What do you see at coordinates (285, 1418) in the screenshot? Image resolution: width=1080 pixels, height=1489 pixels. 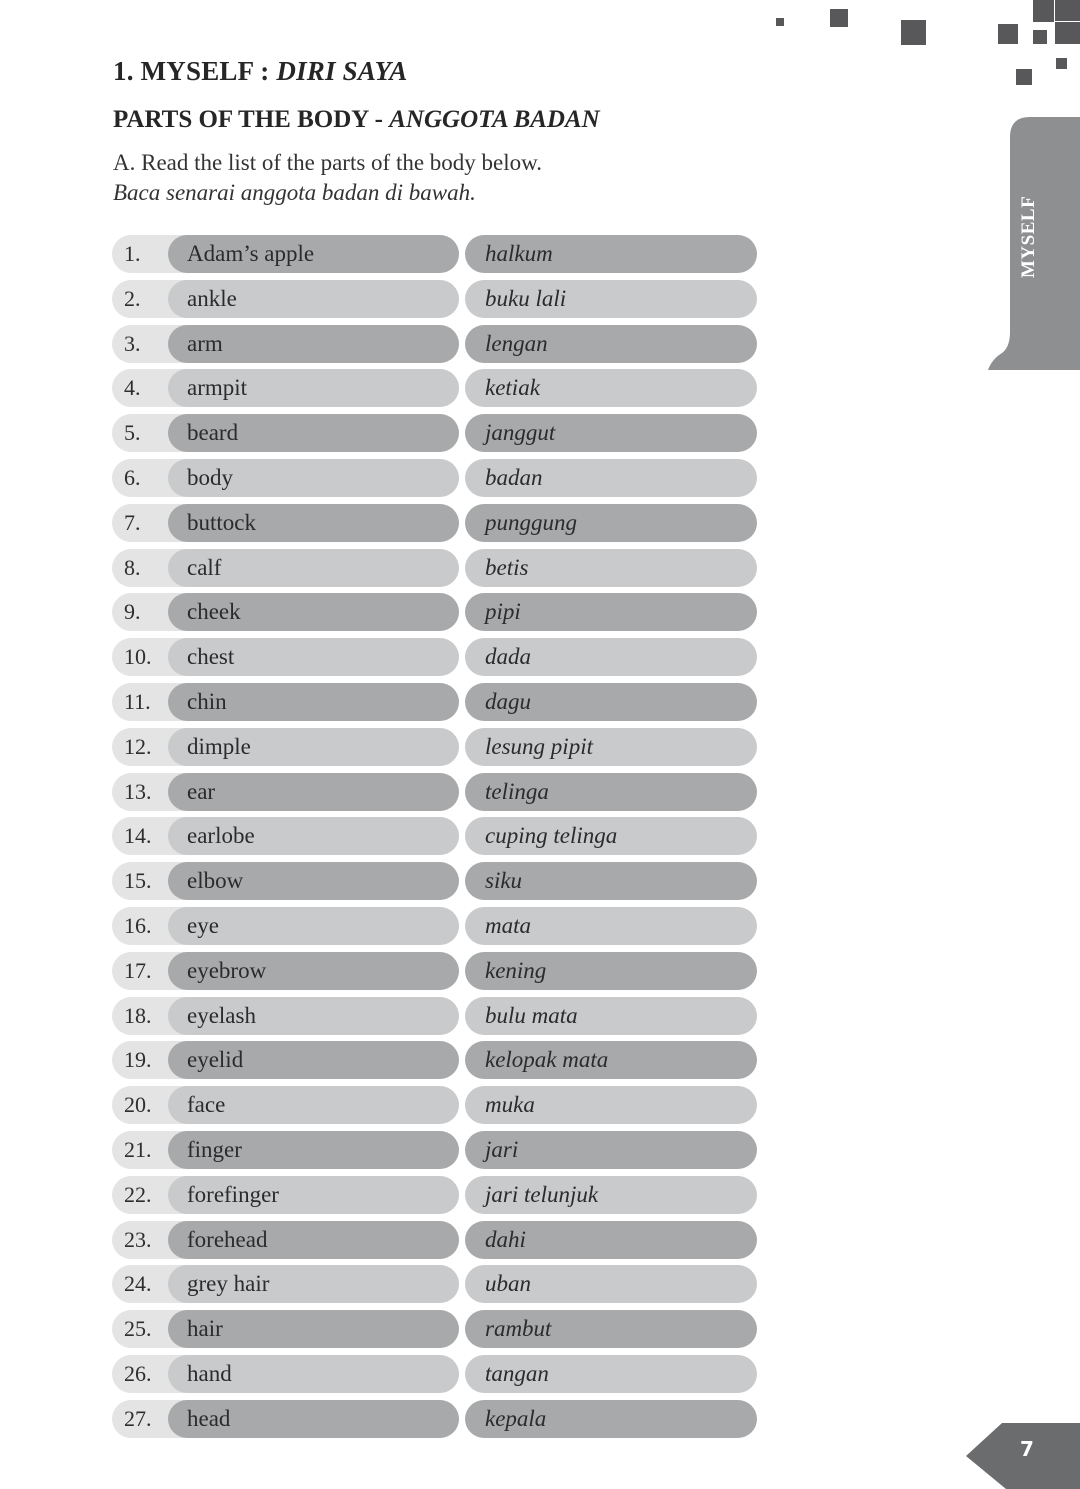 I see `item-outer-pill: 27. head` at bounding box center [285, 1418].